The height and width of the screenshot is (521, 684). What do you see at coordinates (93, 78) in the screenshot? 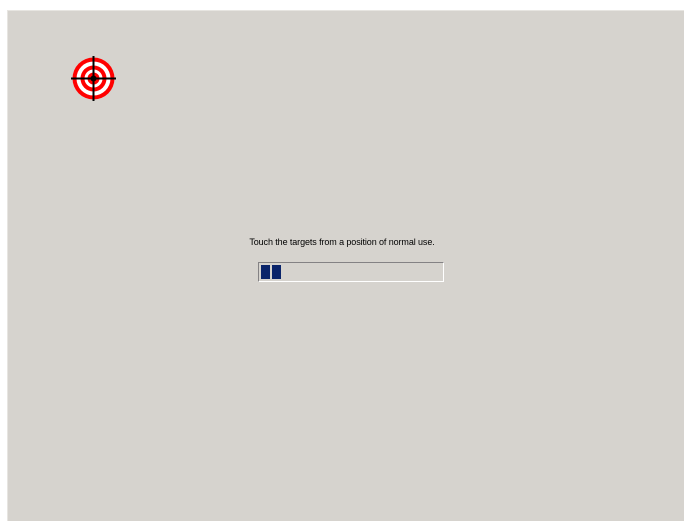
I see `crosshair-target-icon` at bounding box center [93, 78].